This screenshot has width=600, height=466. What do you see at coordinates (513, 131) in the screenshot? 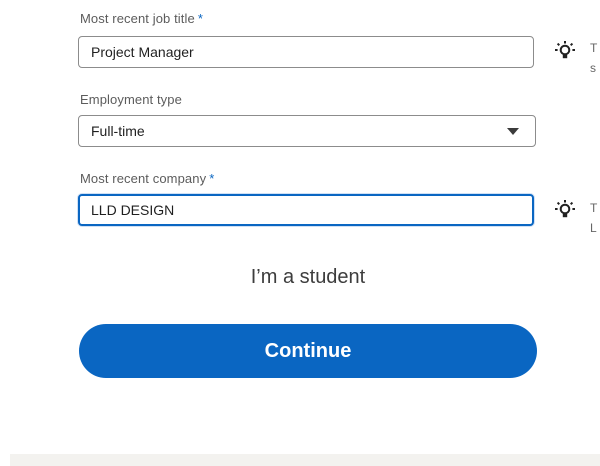
I see `caret-down-icon` at bounding box center [513, 131].